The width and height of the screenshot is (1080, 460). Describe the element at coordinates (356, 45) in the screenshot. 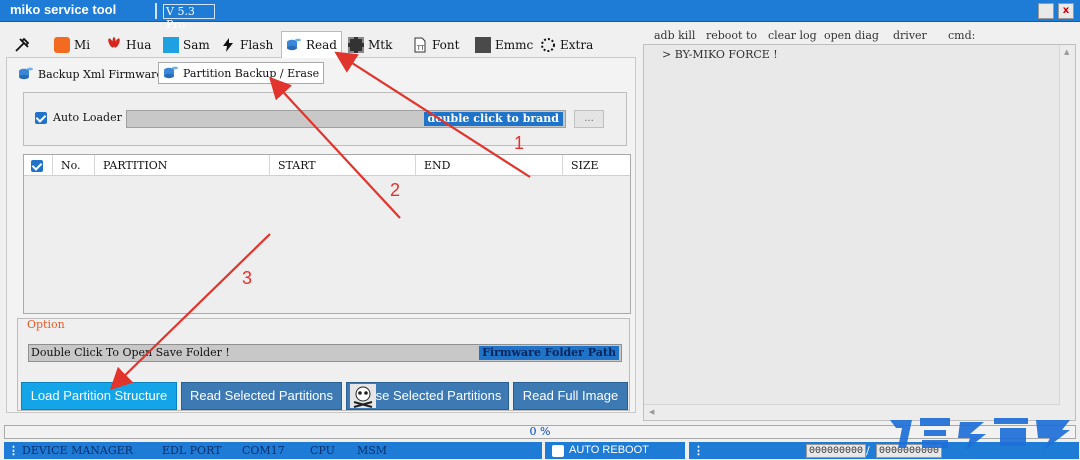

I see `chip-icon` at that location.